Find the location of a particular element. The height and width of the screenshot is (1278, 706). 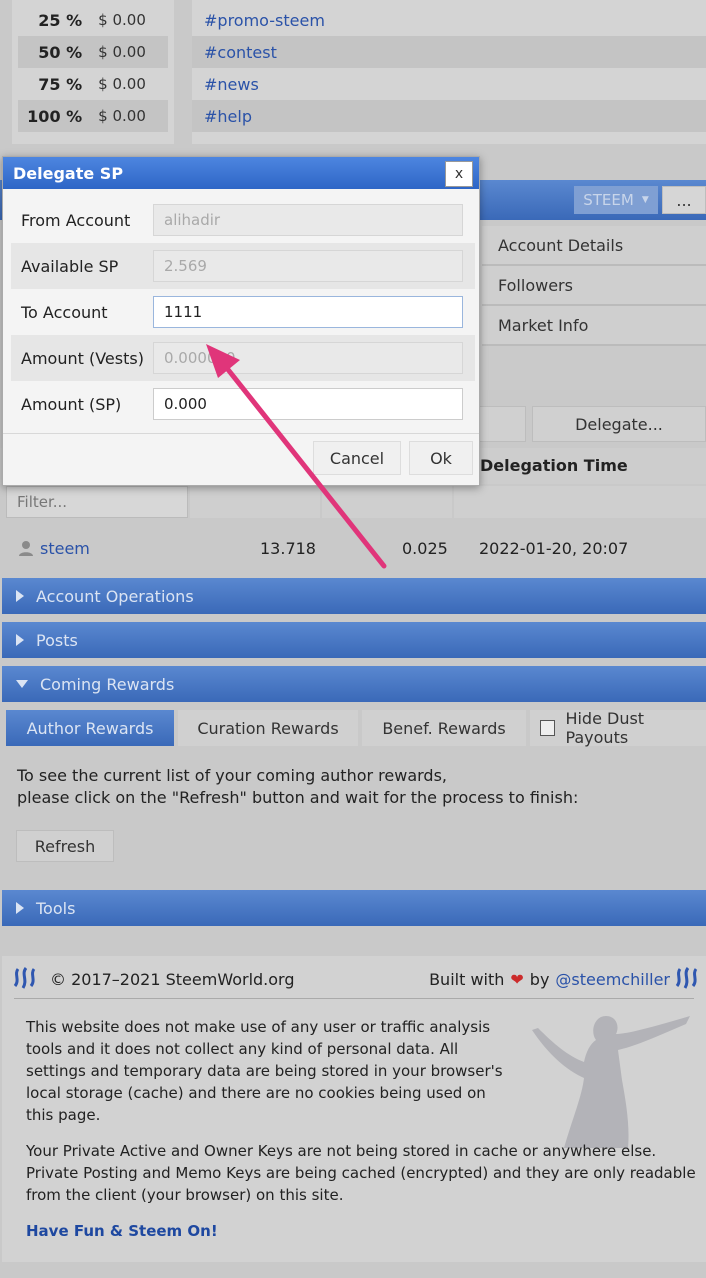

available-sp-label: Available SP is located at coordinates (70, 266).